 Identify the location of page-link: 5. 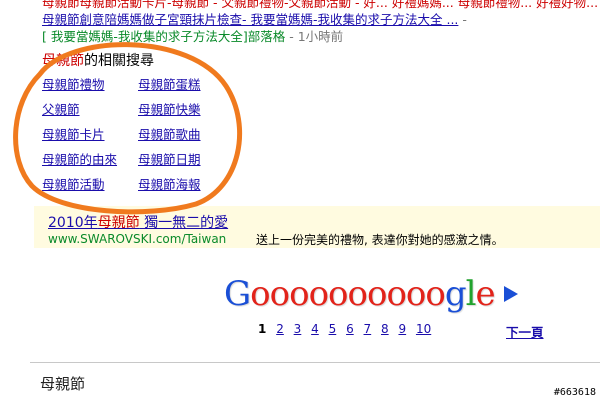
(333, 329).